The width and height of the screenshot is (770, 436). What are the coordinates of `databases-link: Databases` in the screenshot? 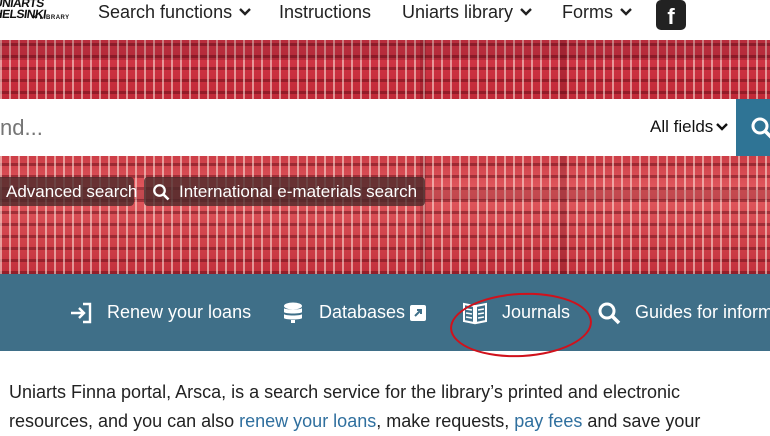 It's located at (354, 312).